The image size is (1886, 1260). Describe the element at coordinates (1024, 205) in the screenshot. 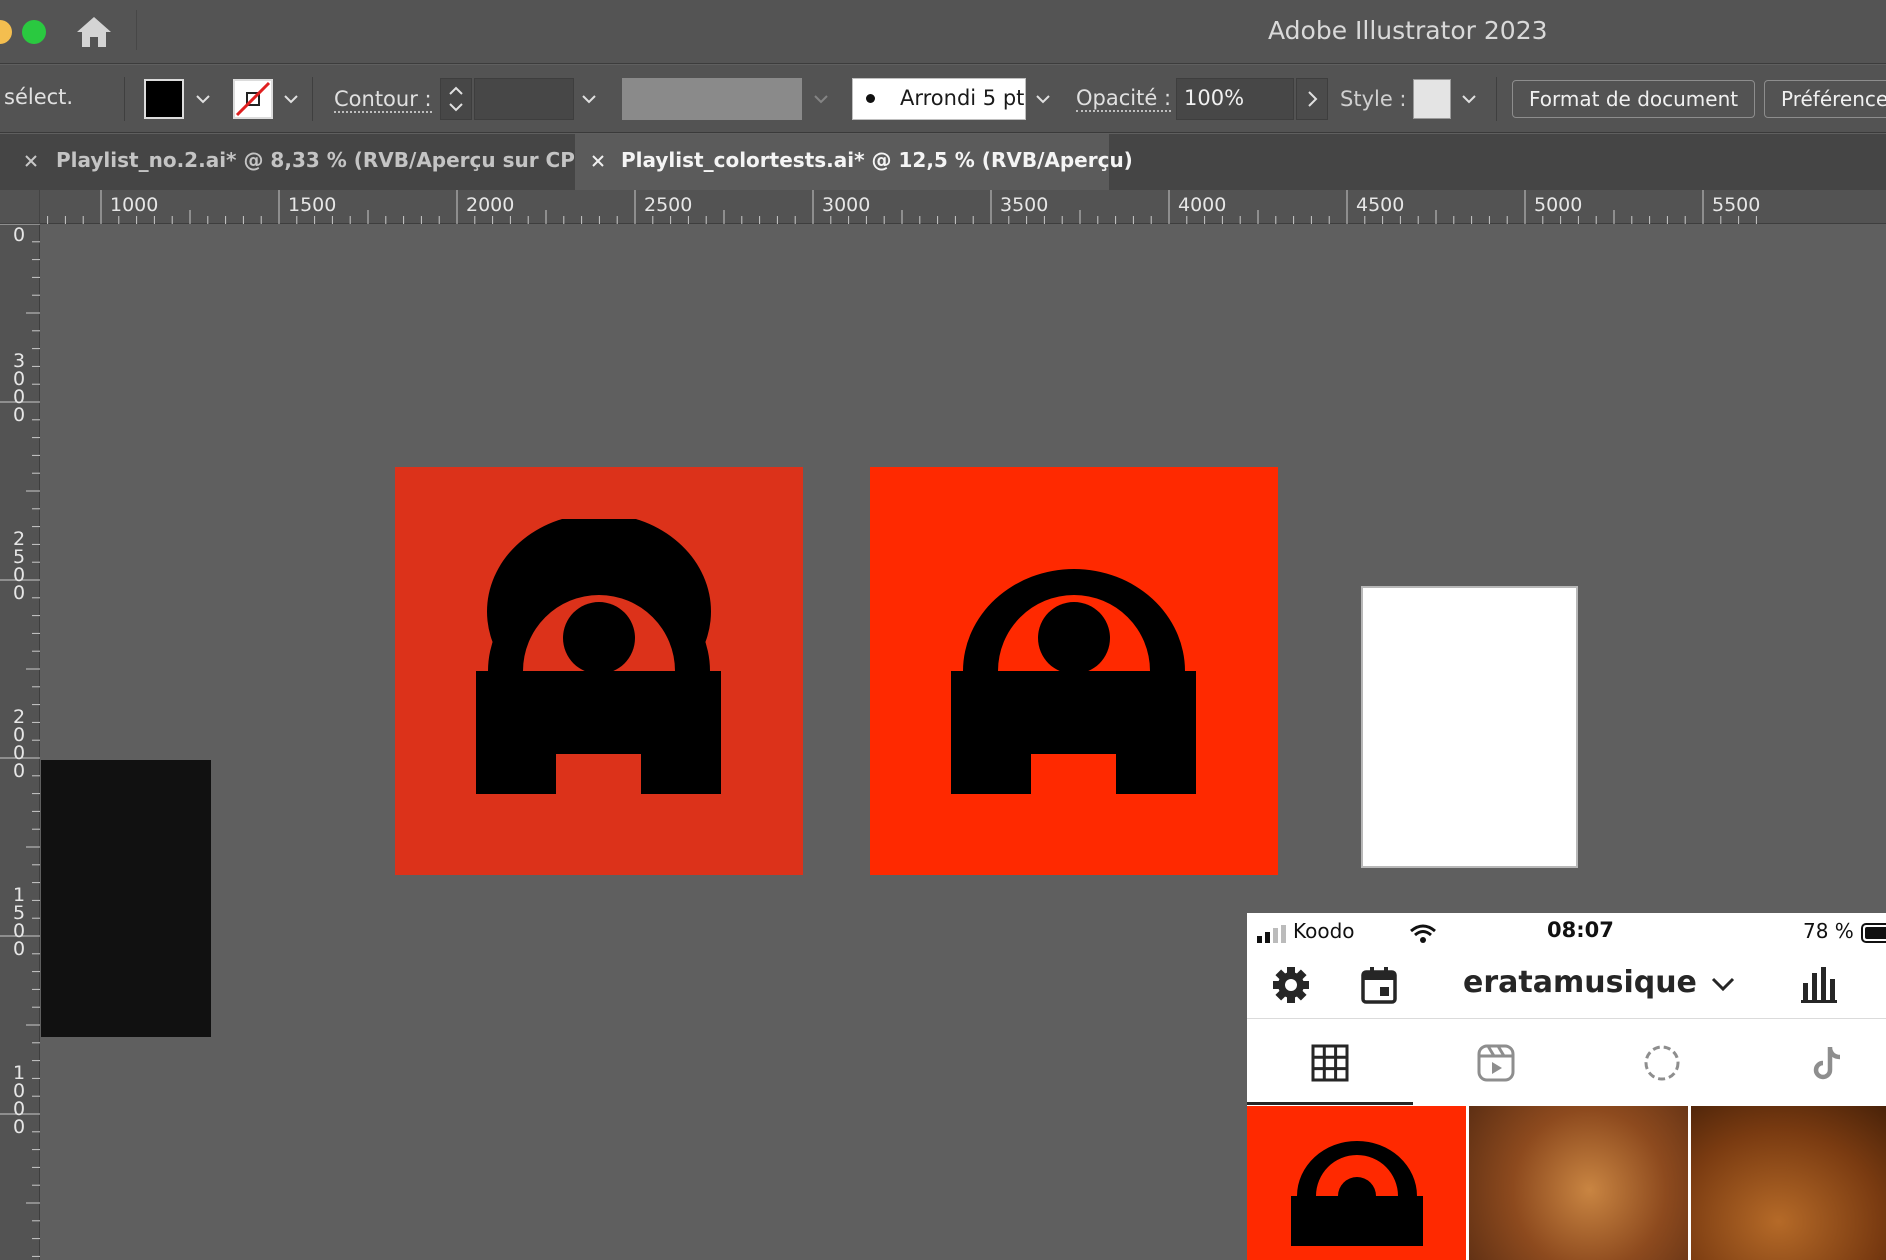

I see `ruler-label: 3500` at that location.